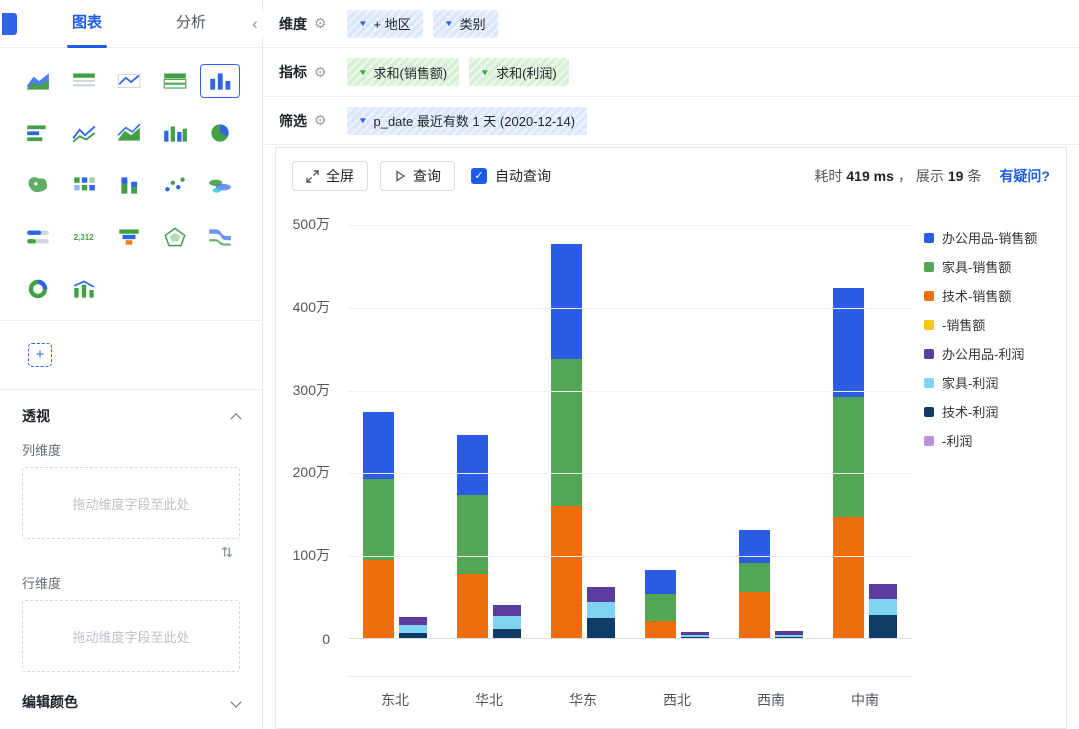  What do you see at coordinates (175, 185) in the screenshot?
I see `scatter-chart-icon` at bounding box center [175, 185].